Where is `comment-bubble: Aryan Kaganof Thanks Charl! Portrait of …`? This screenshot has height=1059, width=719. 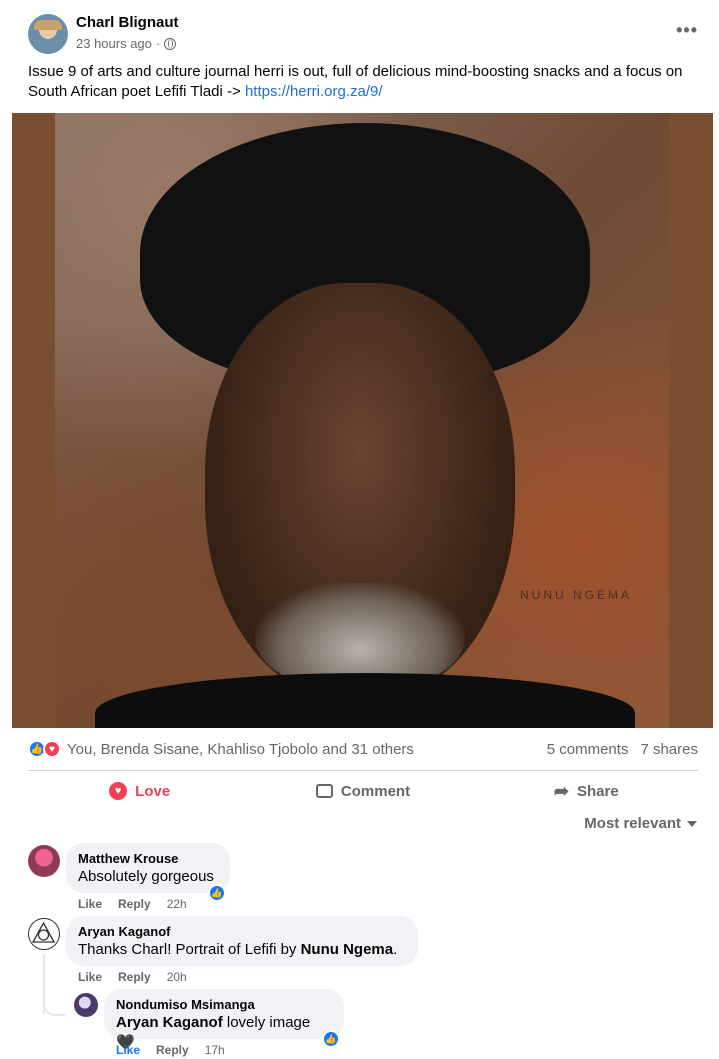 comment-bubble: Aryan Kaganof Thanks Charl! Portrait of … is located at coordinates (242, 941).